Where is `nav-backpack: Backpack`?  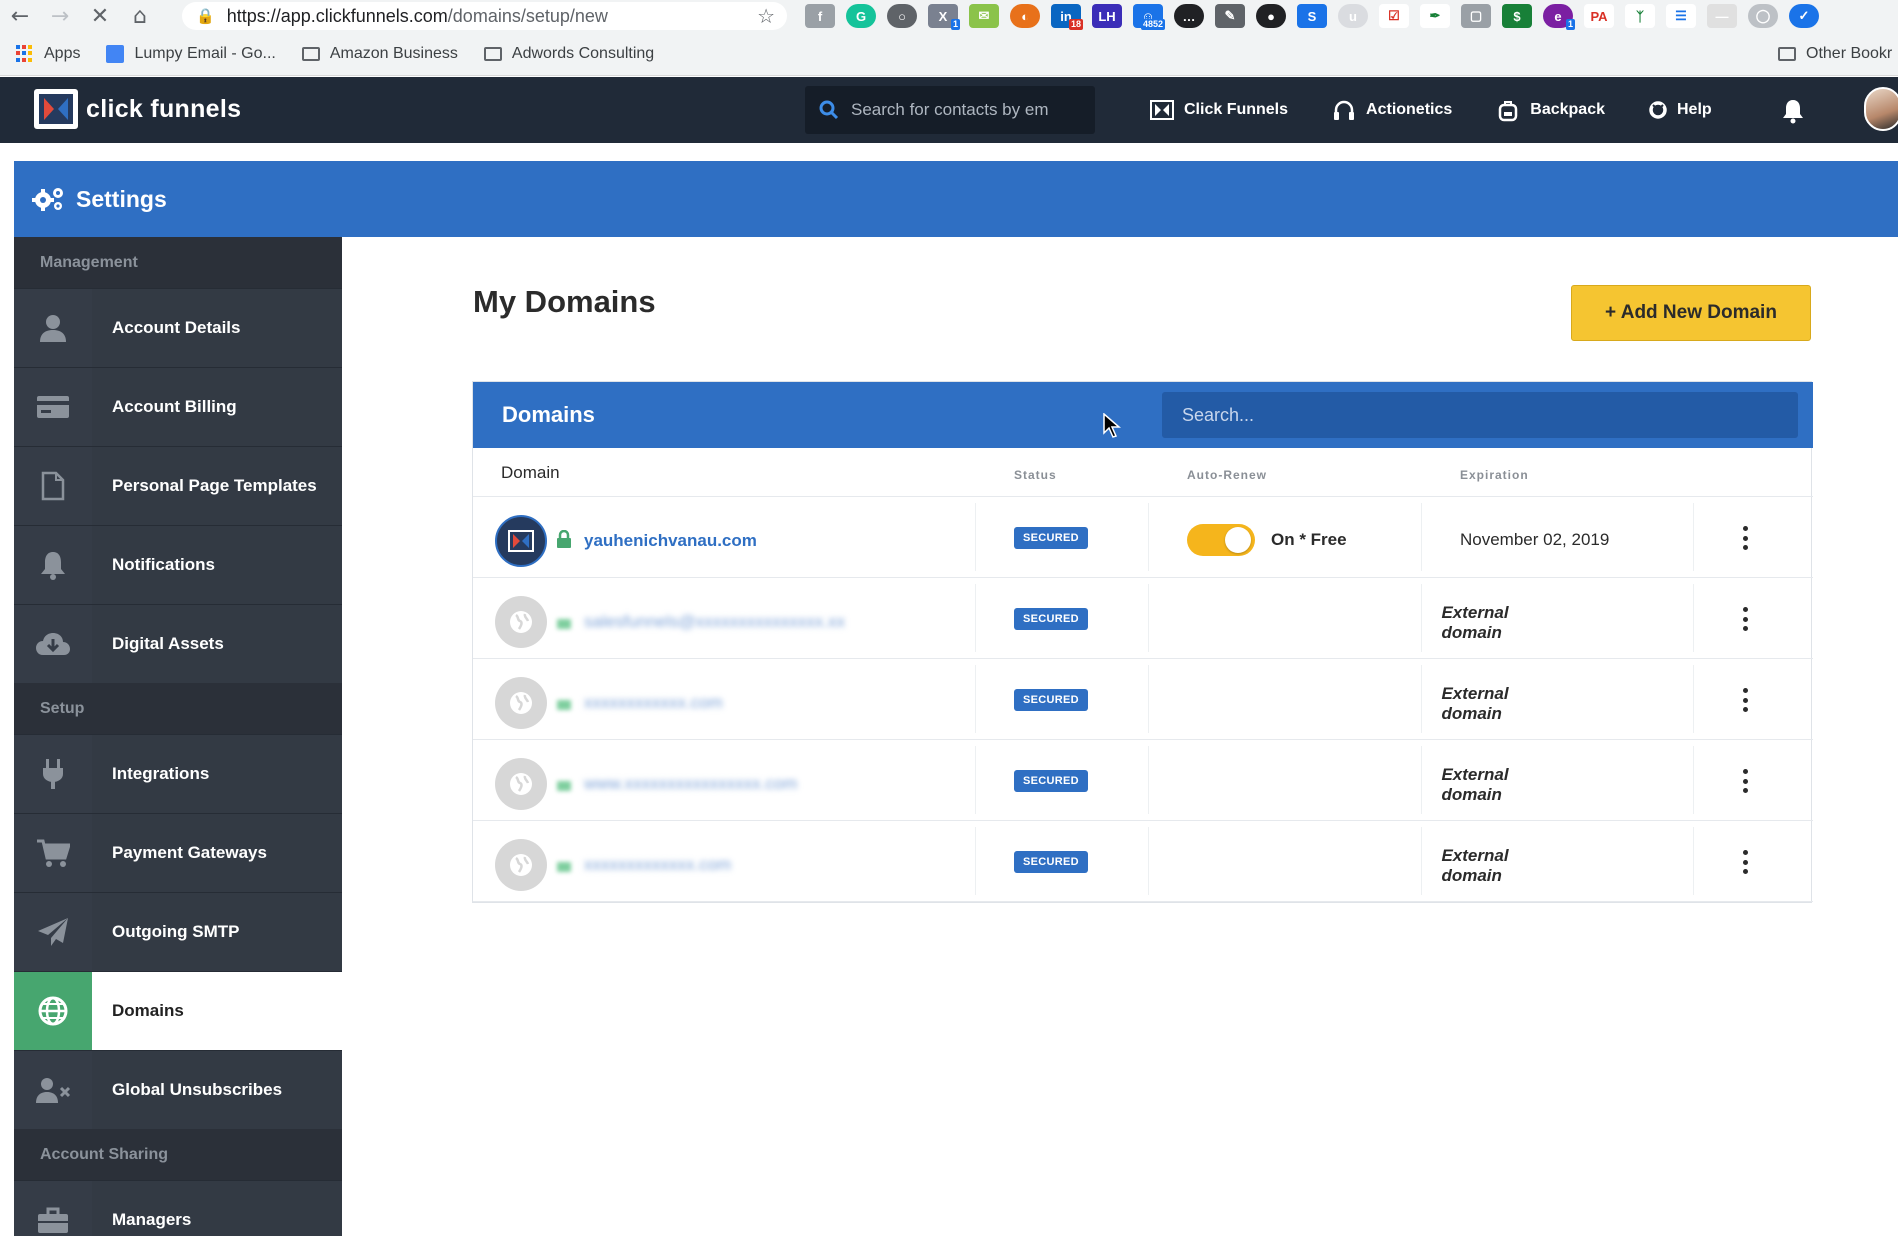
nav-backpack: Backpack is located at coordinates (1550, 110).